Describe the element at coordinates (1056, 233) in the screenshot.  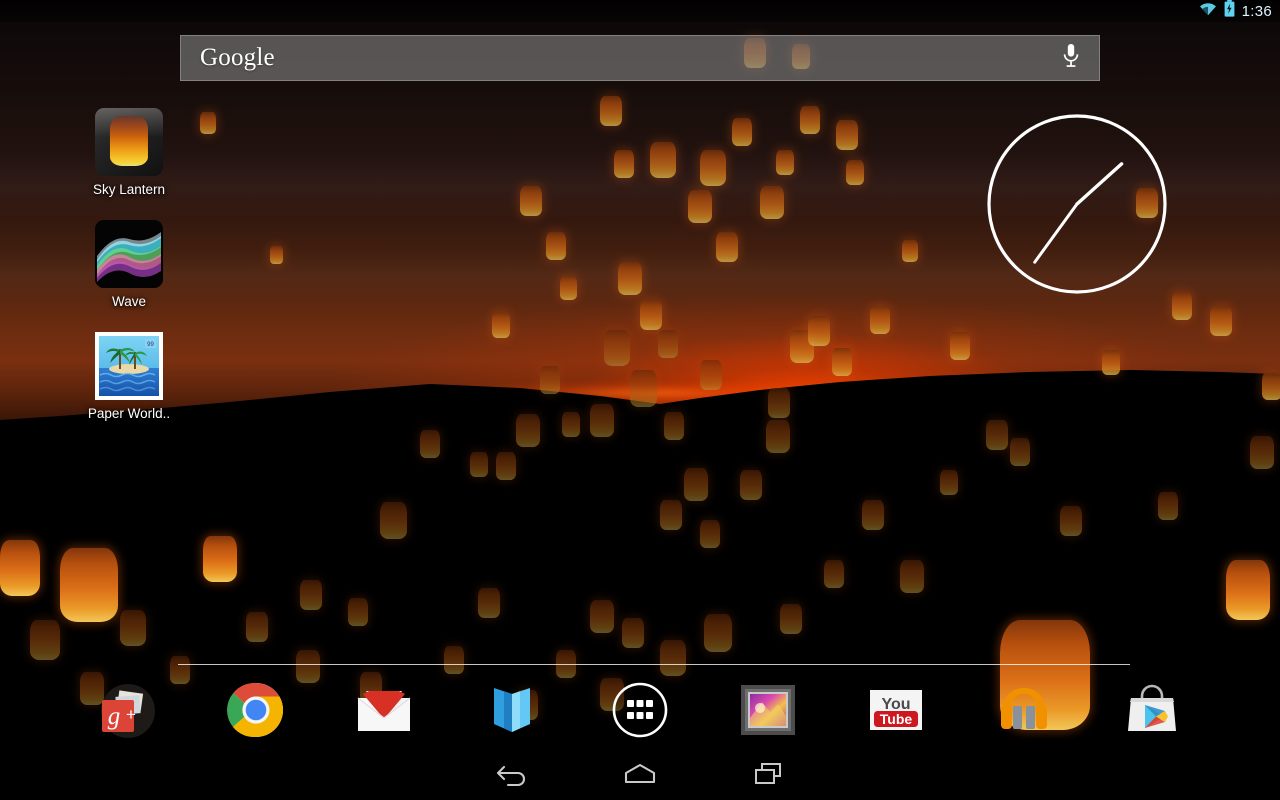
I see `clock-minute-hand` at that location.